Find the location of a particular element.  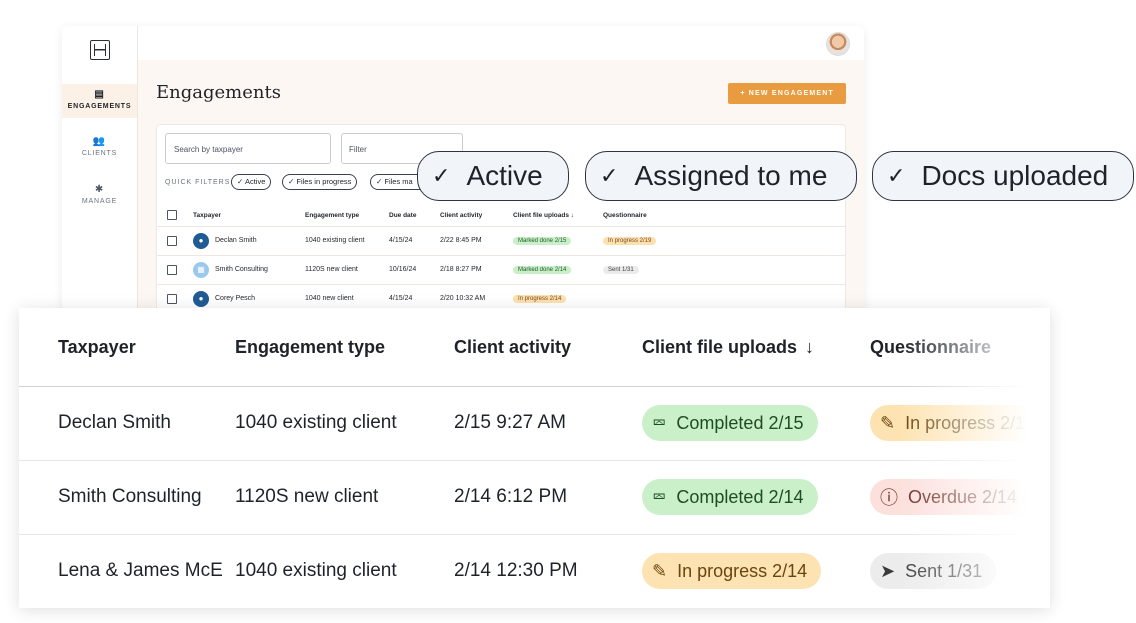

send-icon: ➤ is located at coordinates (888, 570).